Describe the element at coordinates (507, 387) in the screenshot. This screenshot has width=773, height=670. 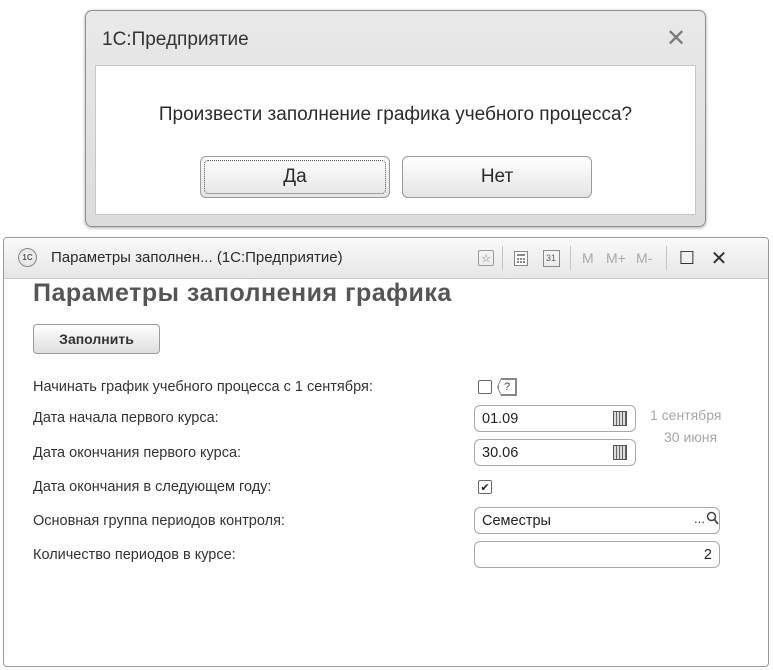
I see `help-icon: ?` at that location.